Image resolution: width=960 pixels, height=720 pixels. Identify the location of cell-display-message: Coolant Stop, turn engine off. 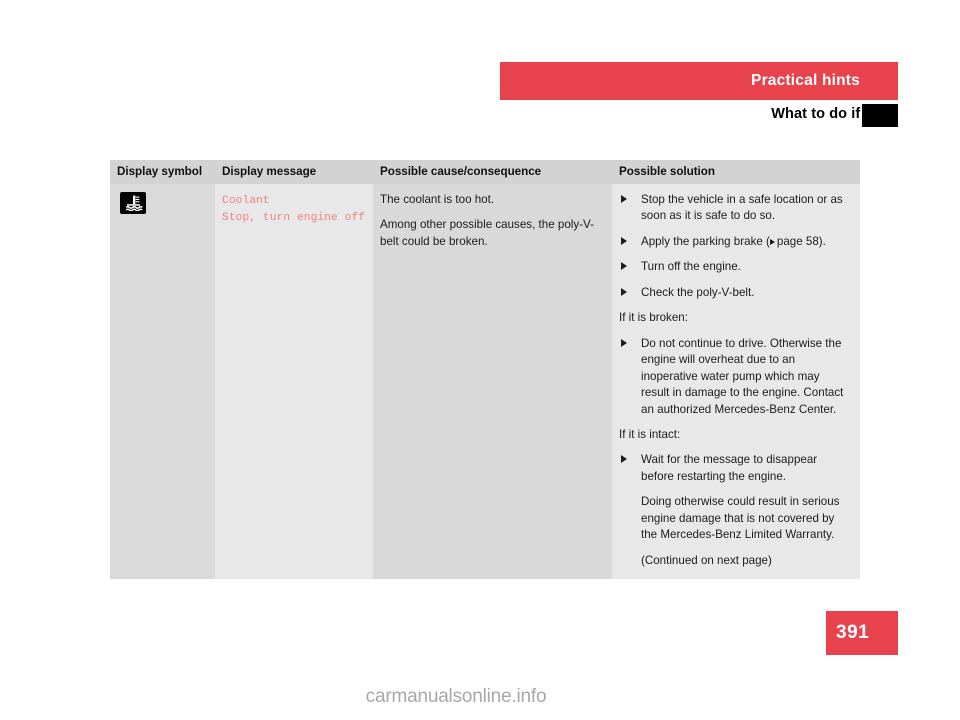
(294, 382).